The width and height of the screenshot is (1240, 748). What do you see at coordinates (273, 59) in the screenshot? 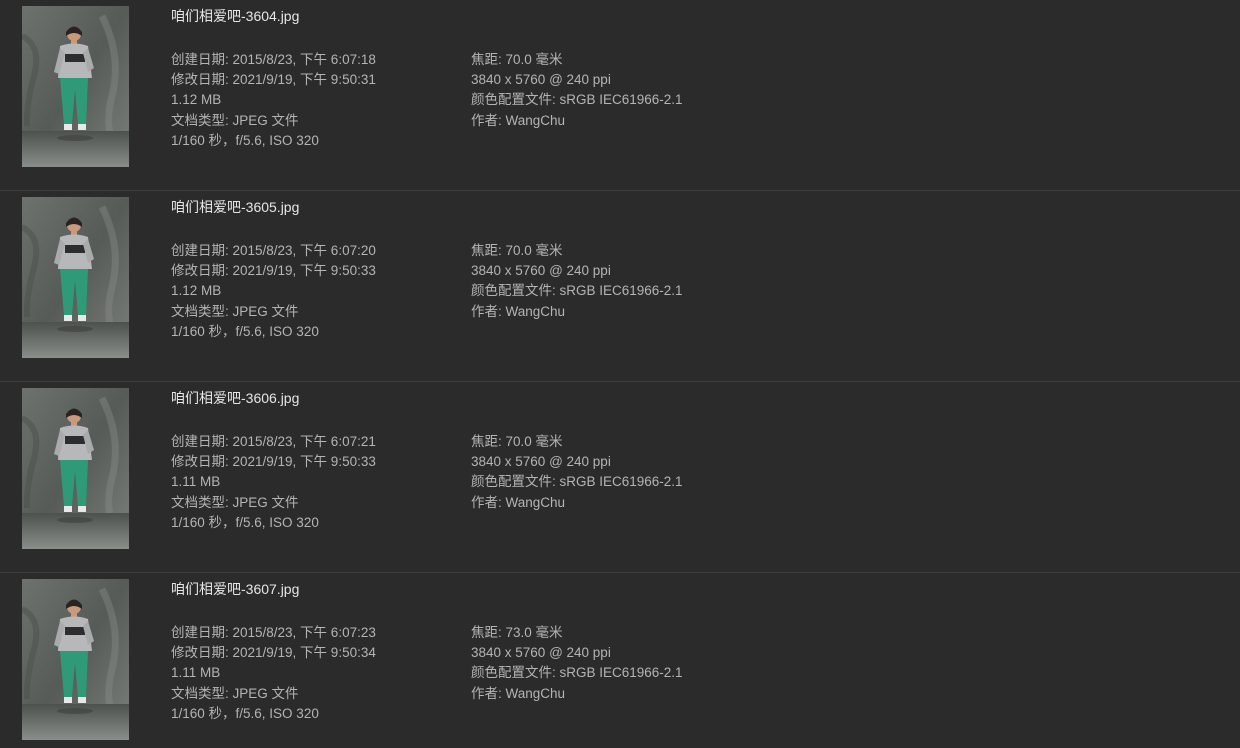
I see `created-date: 创建日期: 2015/8/23, 下午 6:07:18` at bounding box center [273, 59].